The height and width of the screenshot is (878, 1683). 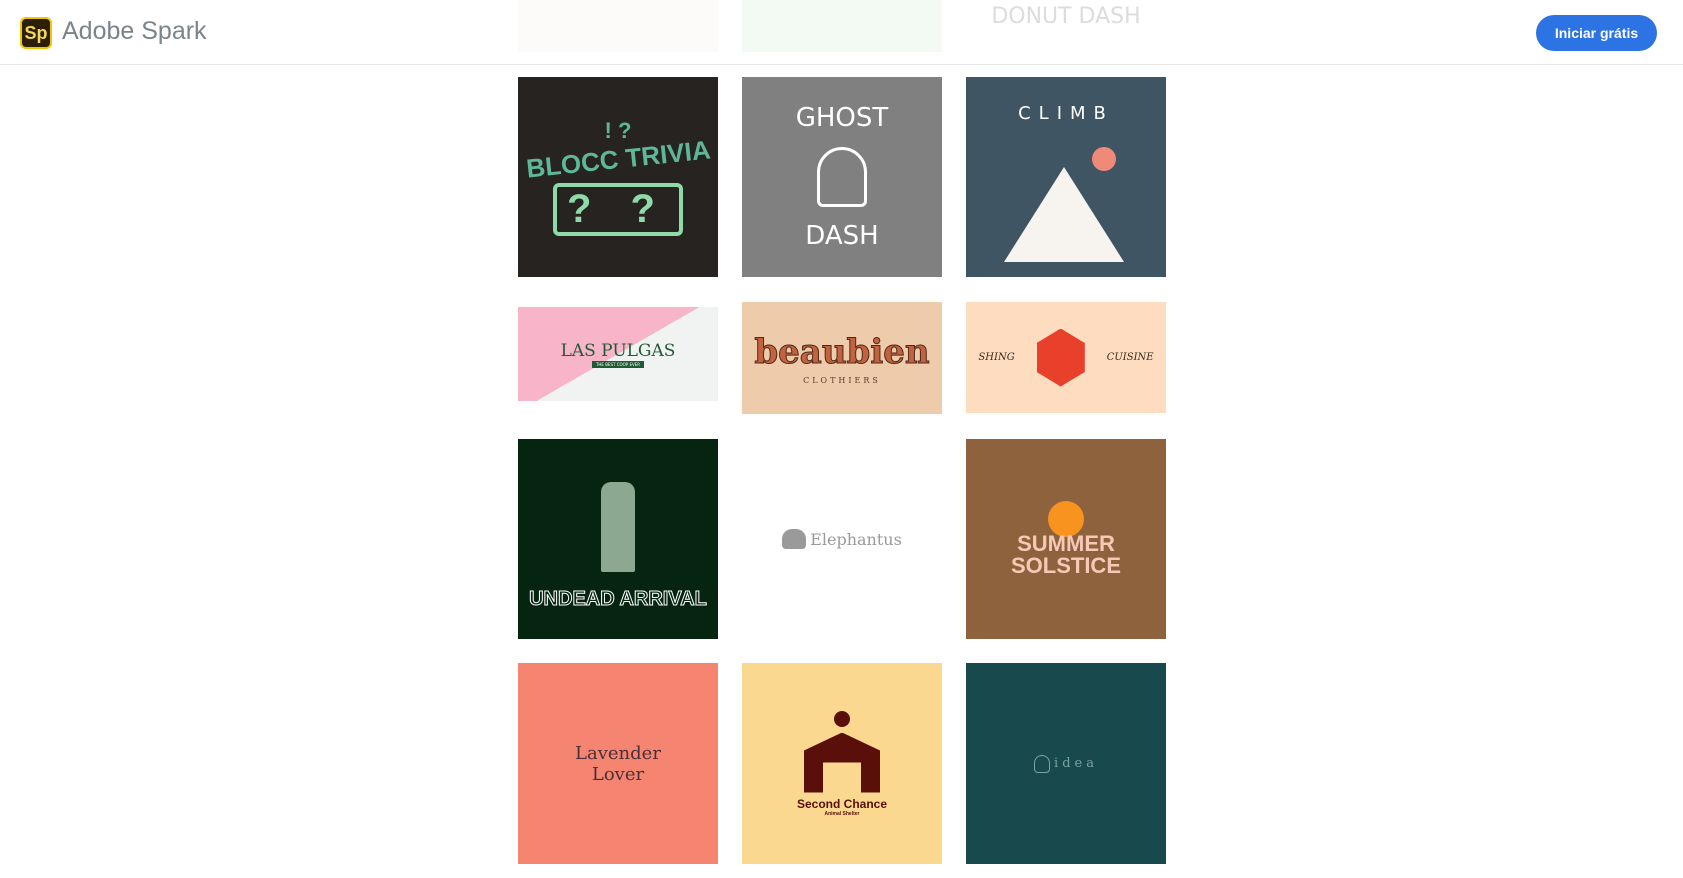 I want to click on mountain-icon, so click(x=1064, y=214).